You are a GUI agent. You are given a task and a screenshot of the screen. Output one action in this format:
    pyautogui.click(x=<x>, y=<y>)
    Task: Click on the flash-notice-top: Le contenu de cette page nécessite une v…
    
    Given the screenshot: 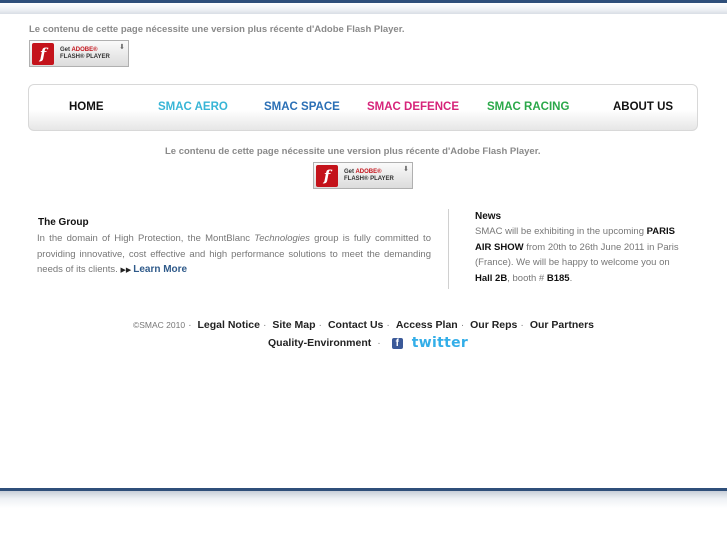 What is the action you would take?
    pyautogui.click(x=217, y=29)
    